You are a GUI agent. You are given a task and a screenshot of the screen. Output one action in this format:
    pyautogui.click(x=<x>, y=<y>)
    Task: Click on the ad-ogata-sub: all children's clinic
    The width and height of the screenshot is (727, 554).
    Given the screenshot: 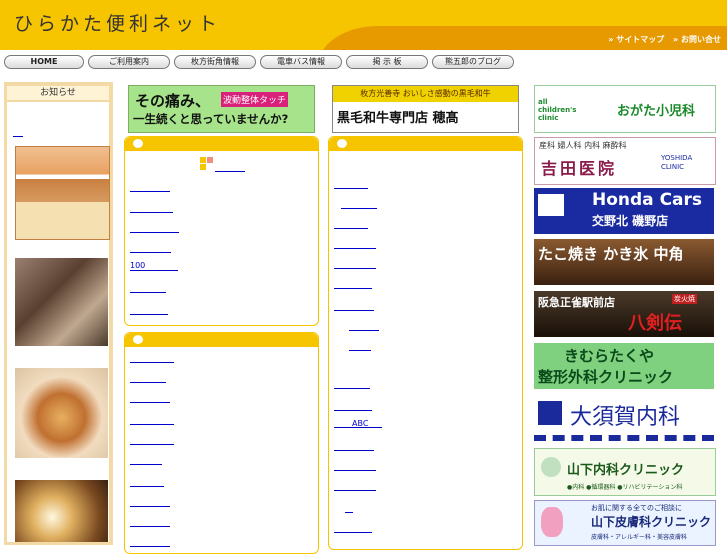 What is the action you would take?
    pyautogui.click(x=557, y=110)
    